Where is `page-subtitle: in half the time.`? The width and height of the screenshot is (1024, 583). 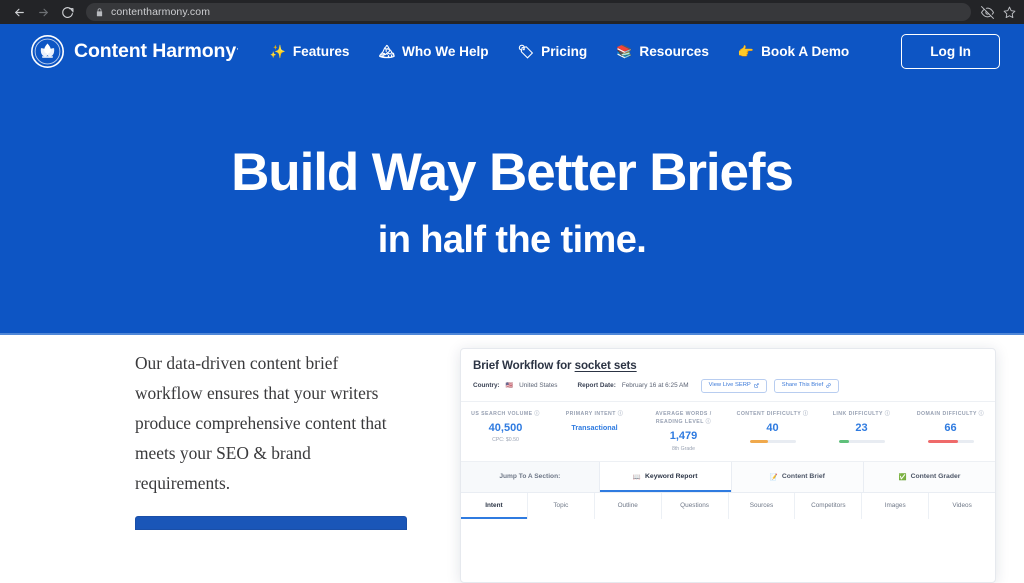 page-subtitle: in half the time. is located at coordinates (512, 240).